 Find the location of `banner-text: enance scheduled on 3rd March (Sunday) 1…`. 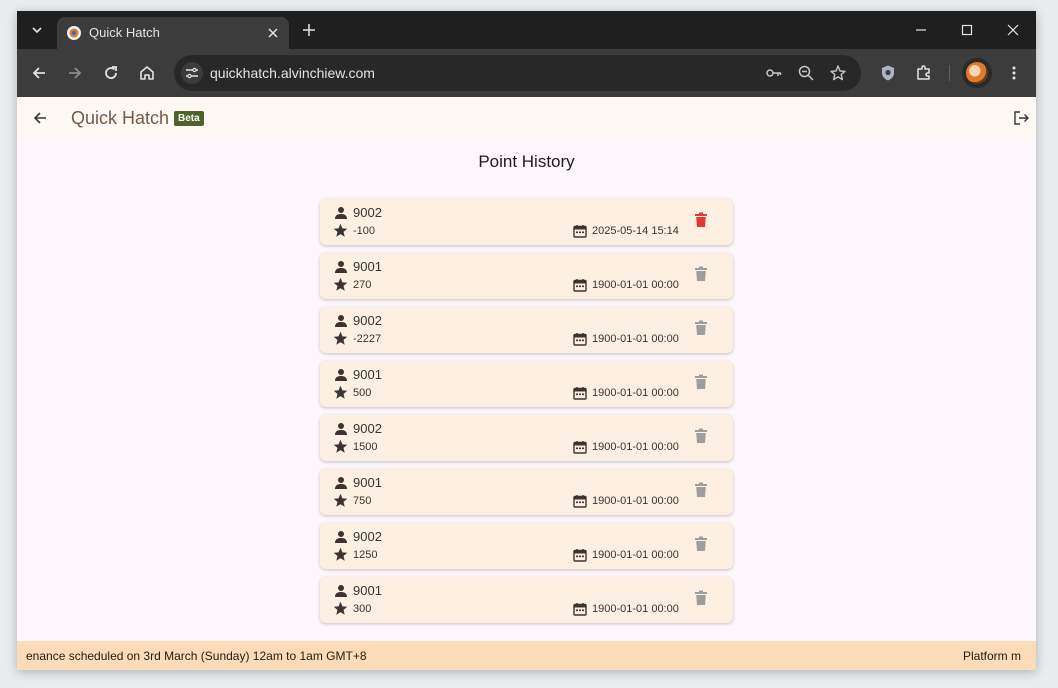

banner-text: enance scheduled on 3rd March (Sunday) 1… is located at coordinates (196, 656).